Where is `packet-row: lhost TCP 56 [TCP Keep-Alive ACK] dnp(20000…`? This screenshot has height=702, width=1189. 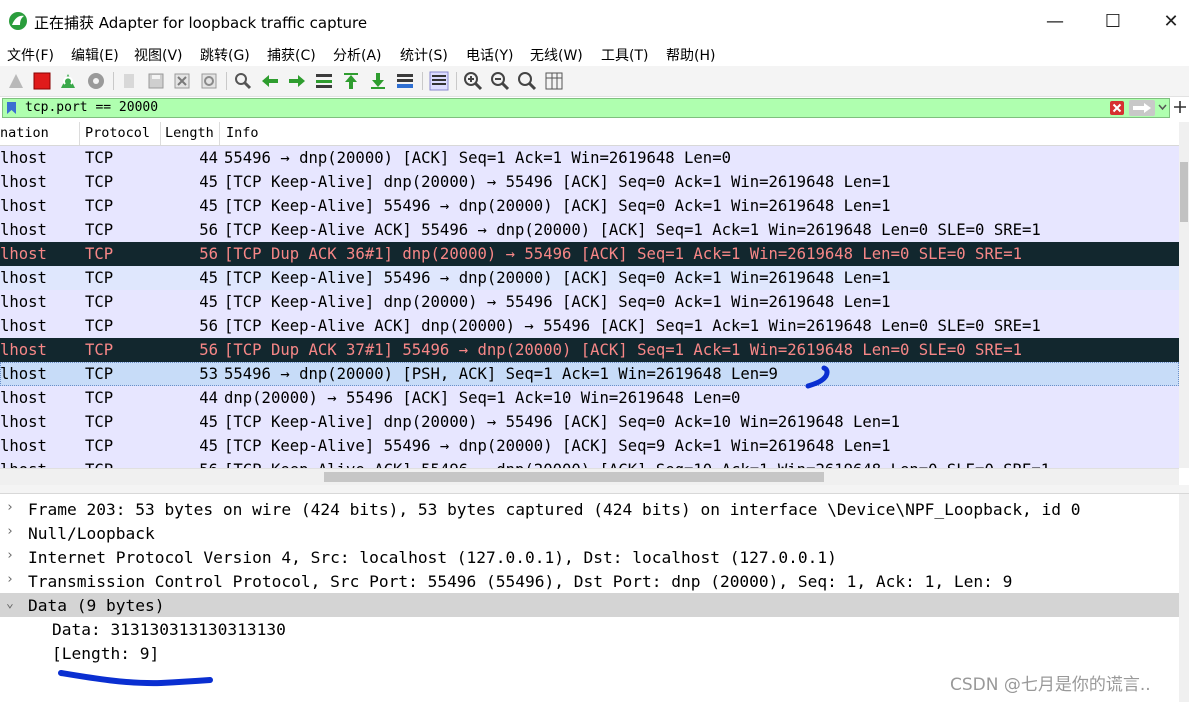 packet-row: lhost TCP 56 [TCP Keep-Alive ACK] dnp(20000… is located at coordinates (589, 326).